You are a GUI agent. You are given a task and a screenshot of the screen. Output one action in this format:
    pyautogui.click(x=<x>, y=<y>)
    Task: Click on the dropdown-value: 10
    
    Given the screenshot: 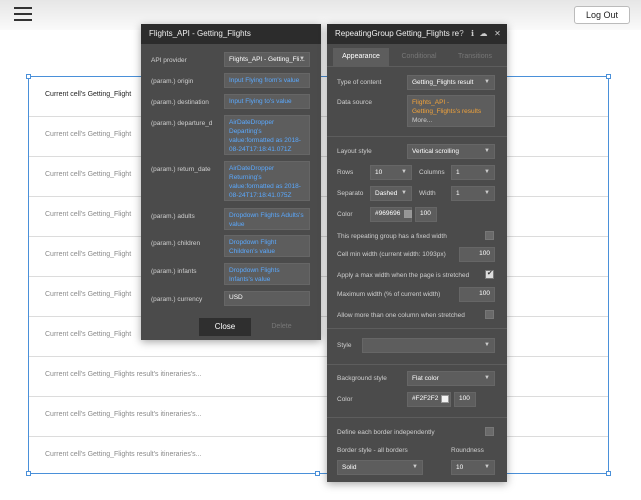 What is the action you would take?
    pyautogui.click(x=460, y=467)
    